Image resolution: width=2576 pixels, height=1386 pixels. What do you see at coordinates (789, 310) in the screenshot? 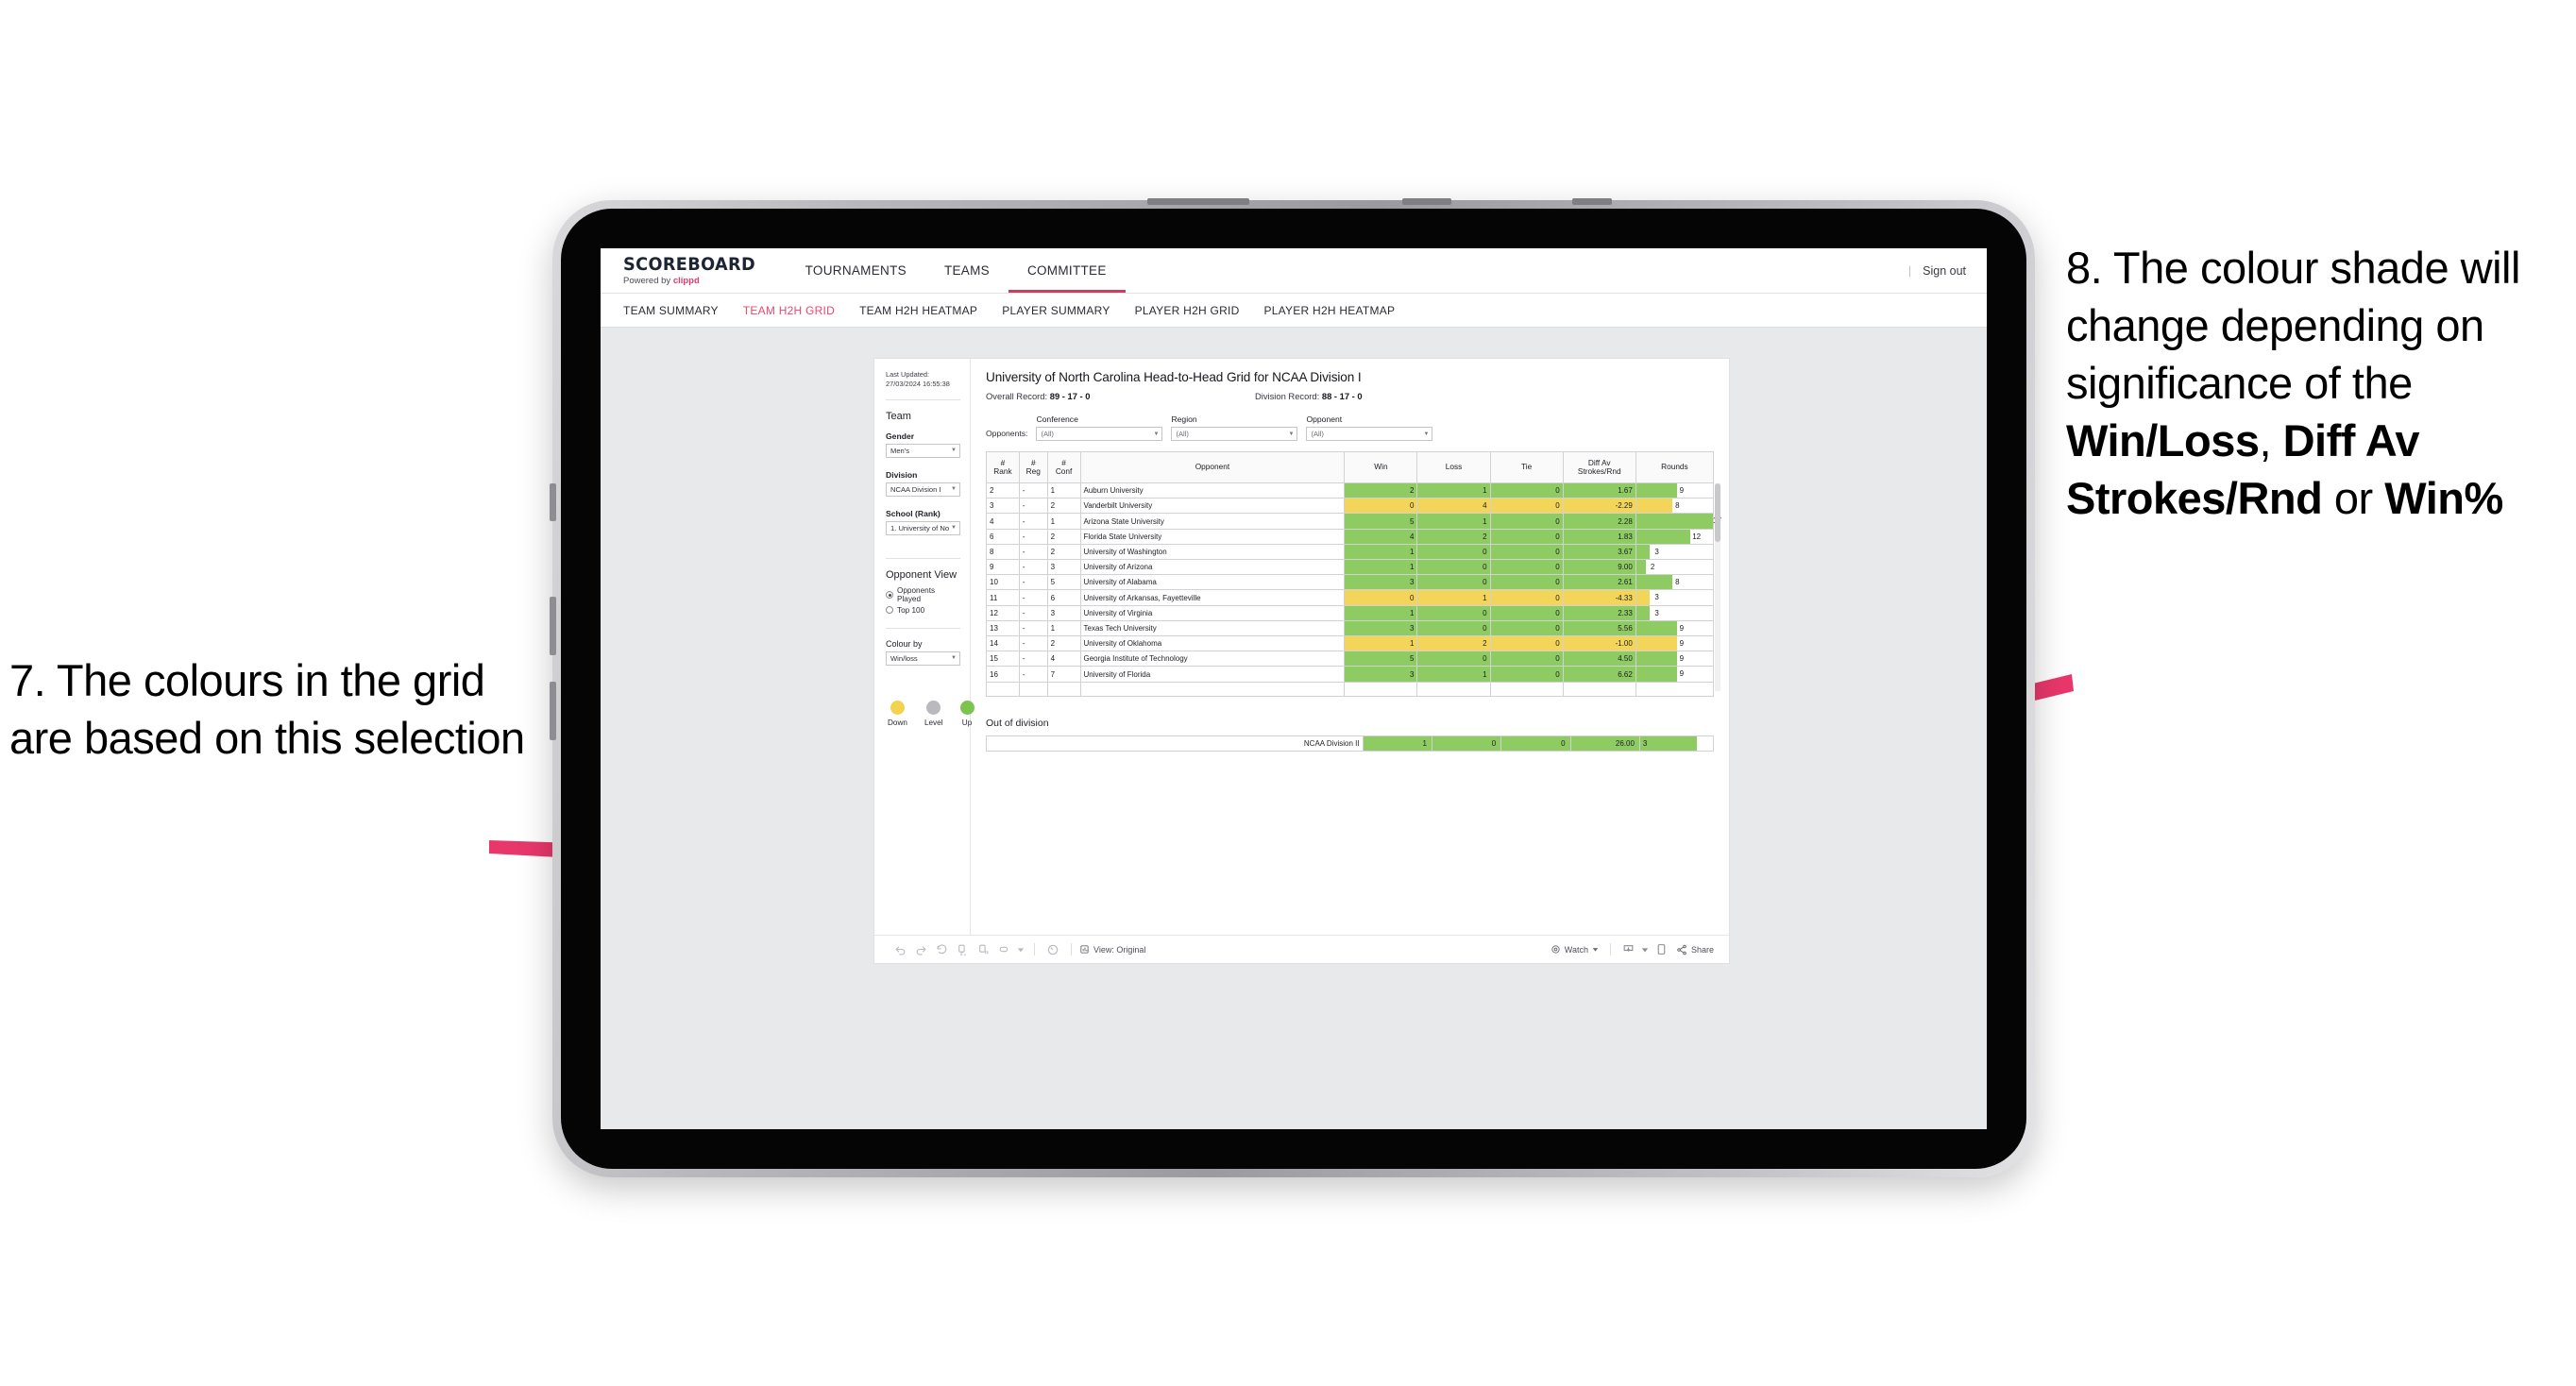
I see `subnav-team-h2h-grid: TEAM H2H GRID` at bounding box center [789, 310].